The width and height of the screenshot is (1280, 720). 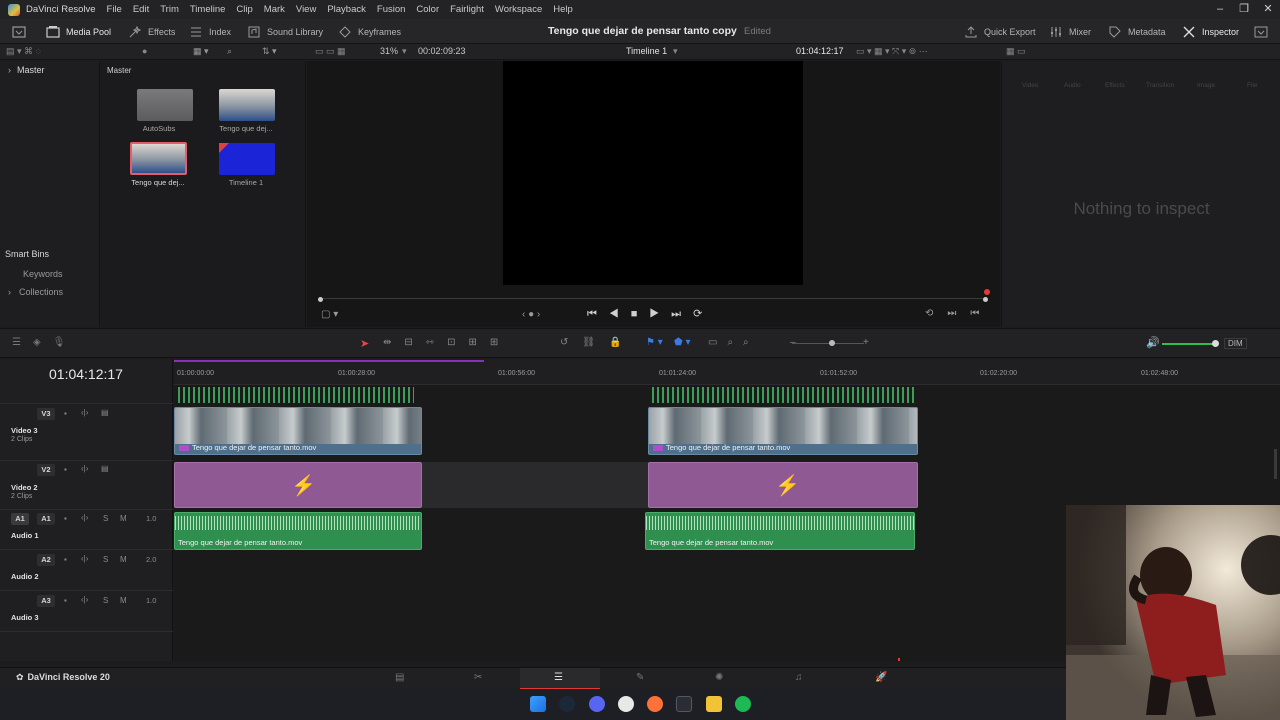 What do you see at coordinates (247, 159) in the screenshot?
I see `timeline-thumbnail-icon` at bounding box center [247, 159].